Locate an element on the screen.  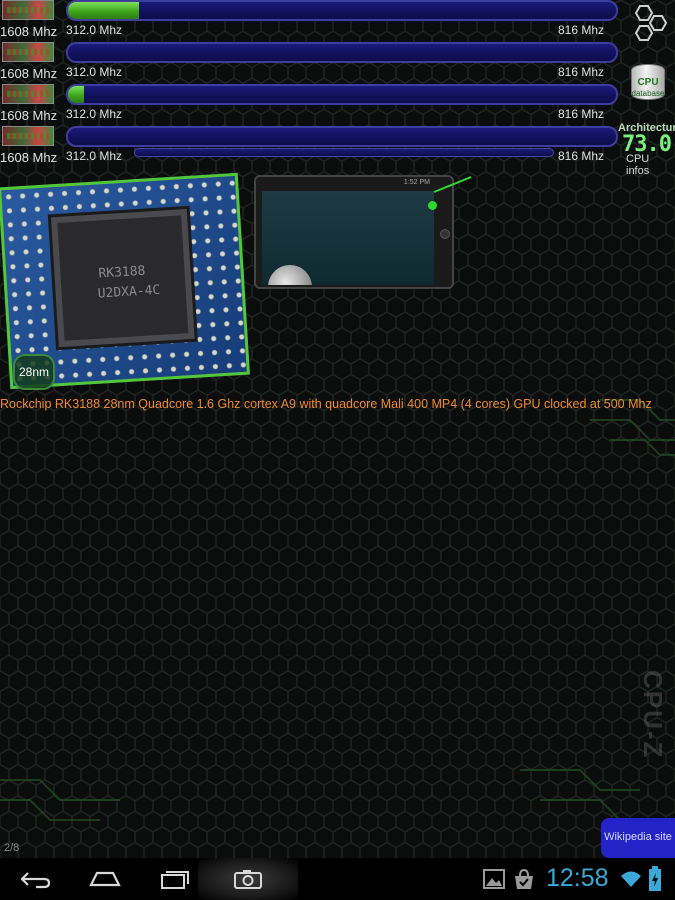
back-button is located at coordinates (35, 879).